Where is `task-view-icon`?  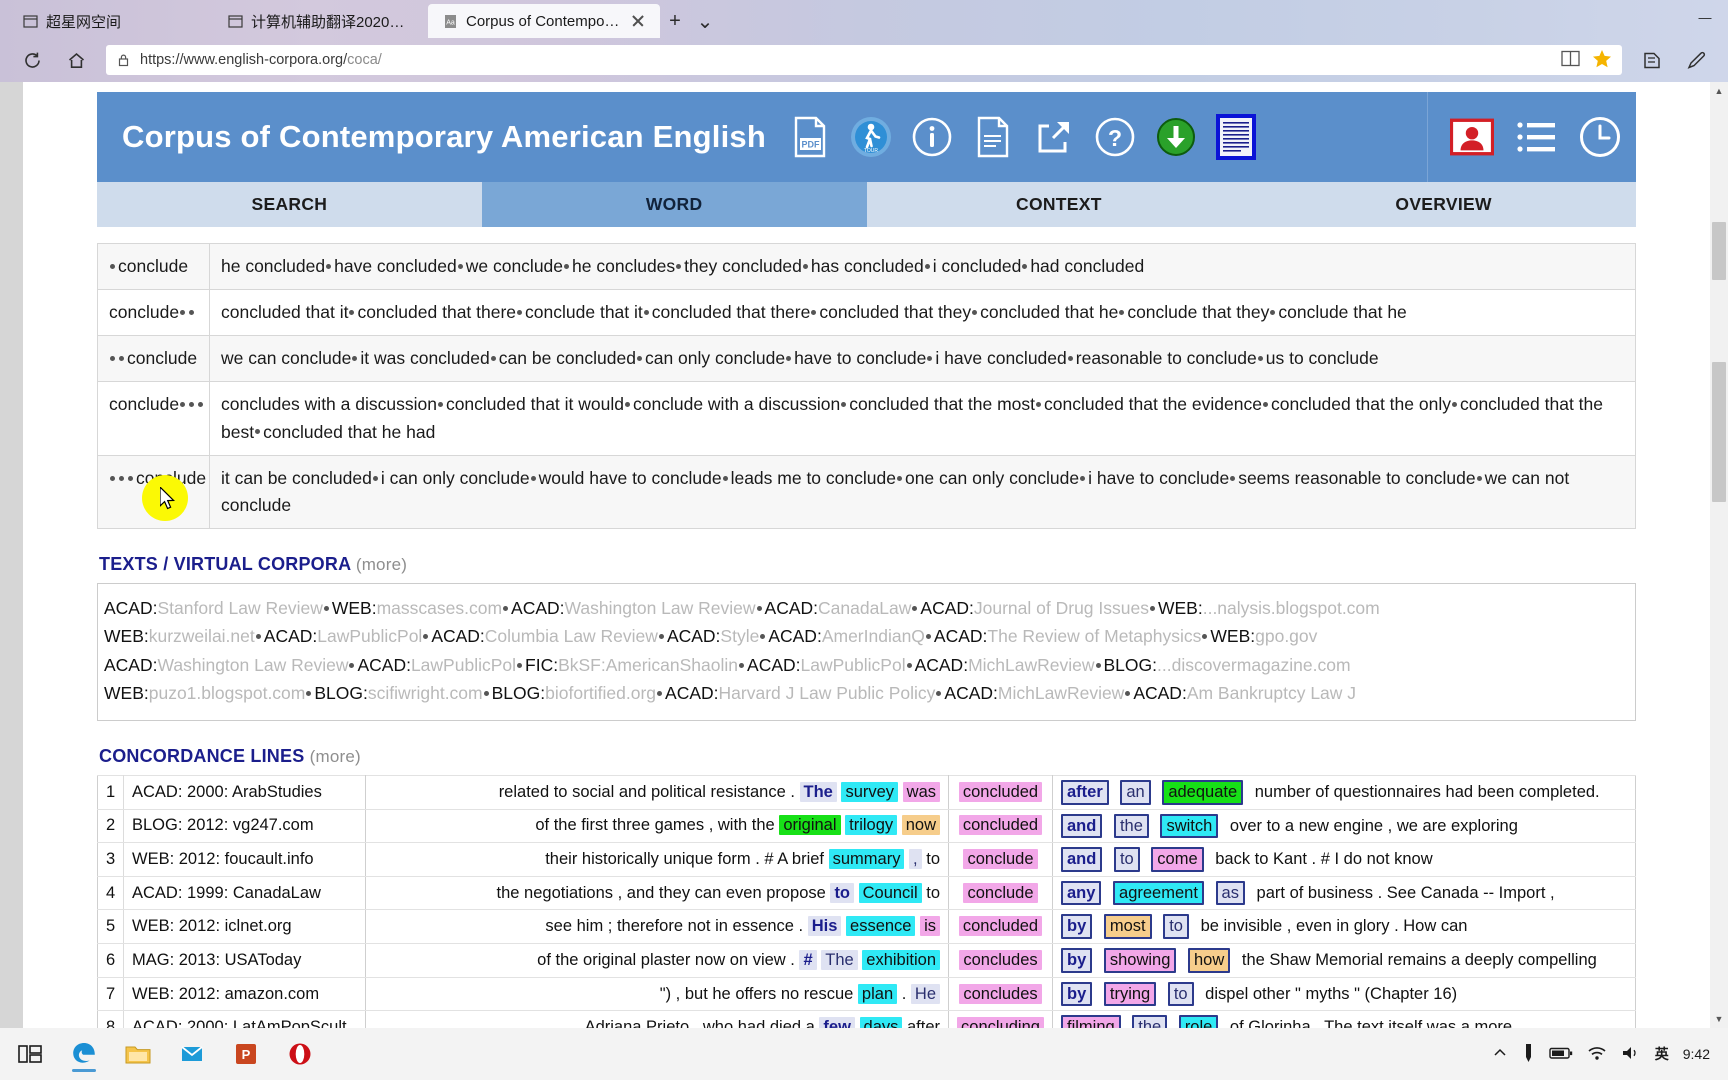 task-view-icon is located at coordinates (30, 1054).